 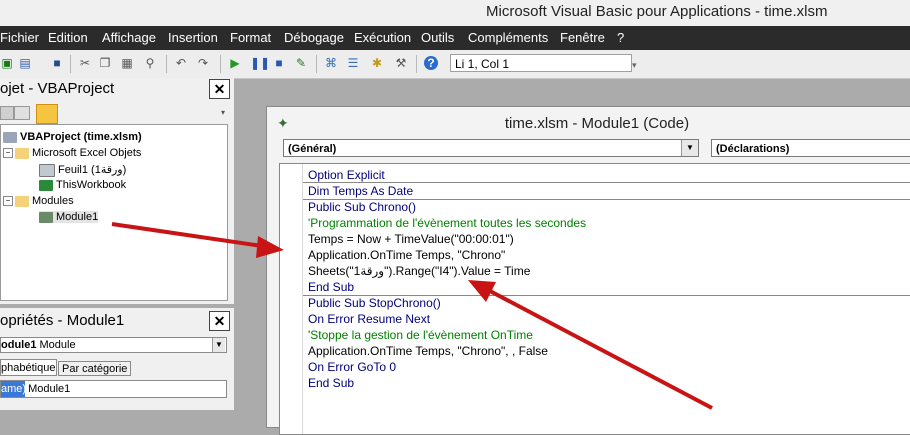 What do you see at coordinates (187, 235) in the screenshot?
I see `arrow-to-chrono-icon` at bounding box center [187, 235].